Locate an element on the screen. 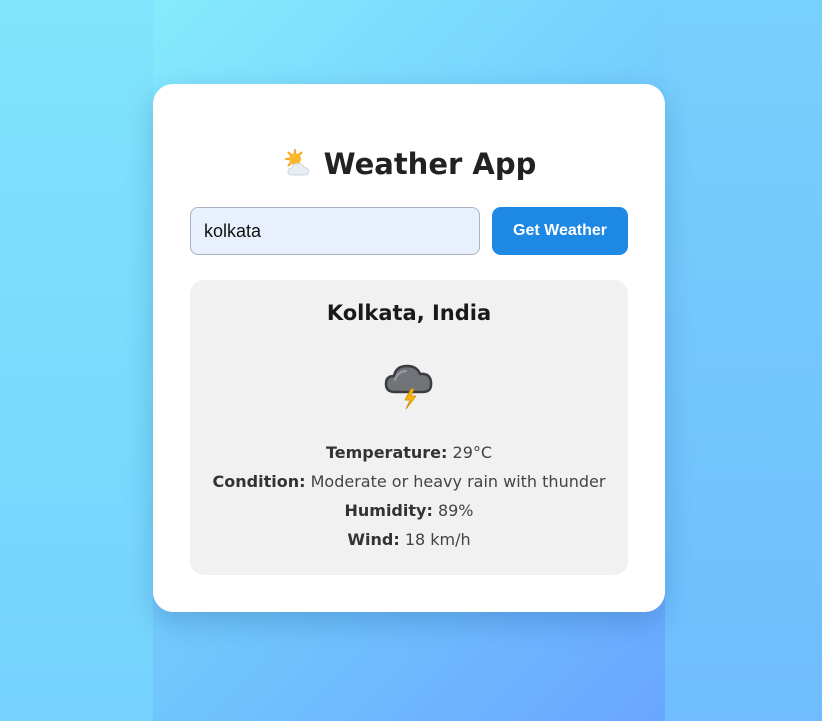 The image size is (822, 721). condition-label: Condition: is located at coordinates (259, 481).